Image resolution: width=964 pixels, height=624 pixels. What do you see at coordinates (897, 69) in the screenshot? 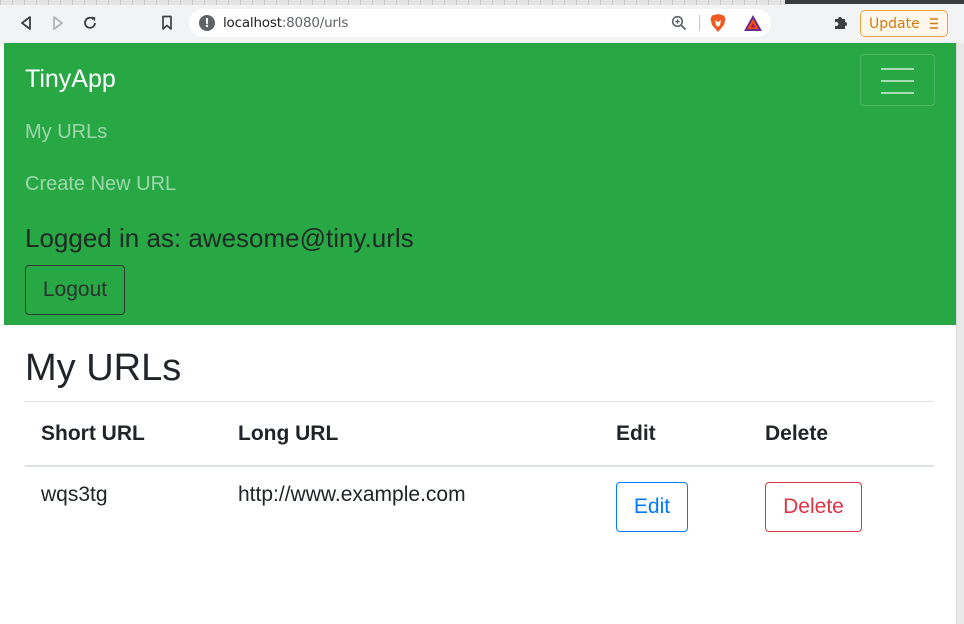
I see `hamburger-icon` at bounding box center [897, 69].